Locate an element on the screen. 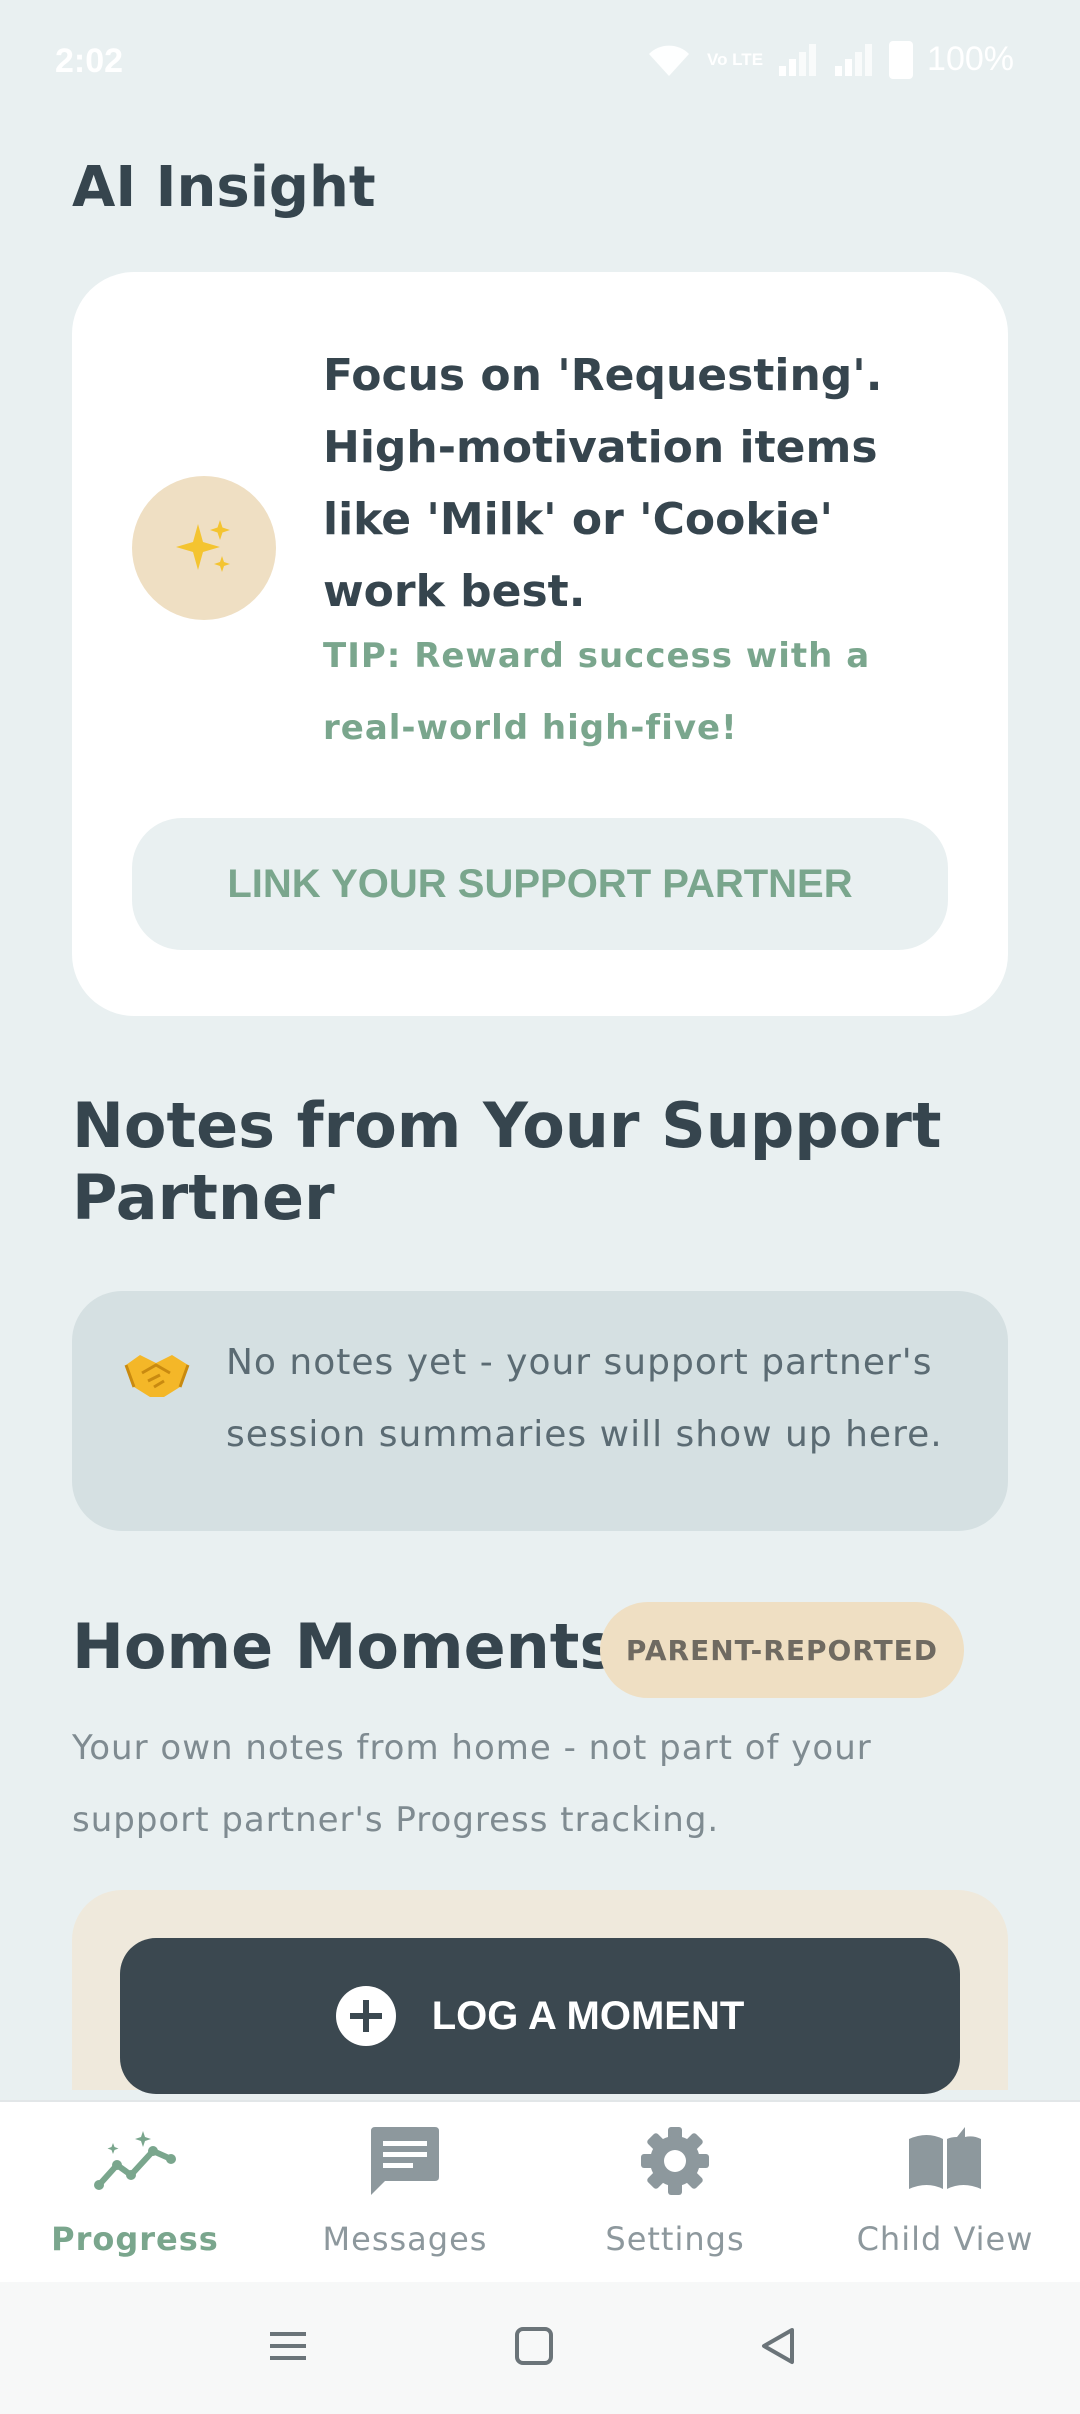 Image resolution: width=1080 pixels, height=2414 pixels. nav-settings-label: Settings is located at coordinates (675, 2239).